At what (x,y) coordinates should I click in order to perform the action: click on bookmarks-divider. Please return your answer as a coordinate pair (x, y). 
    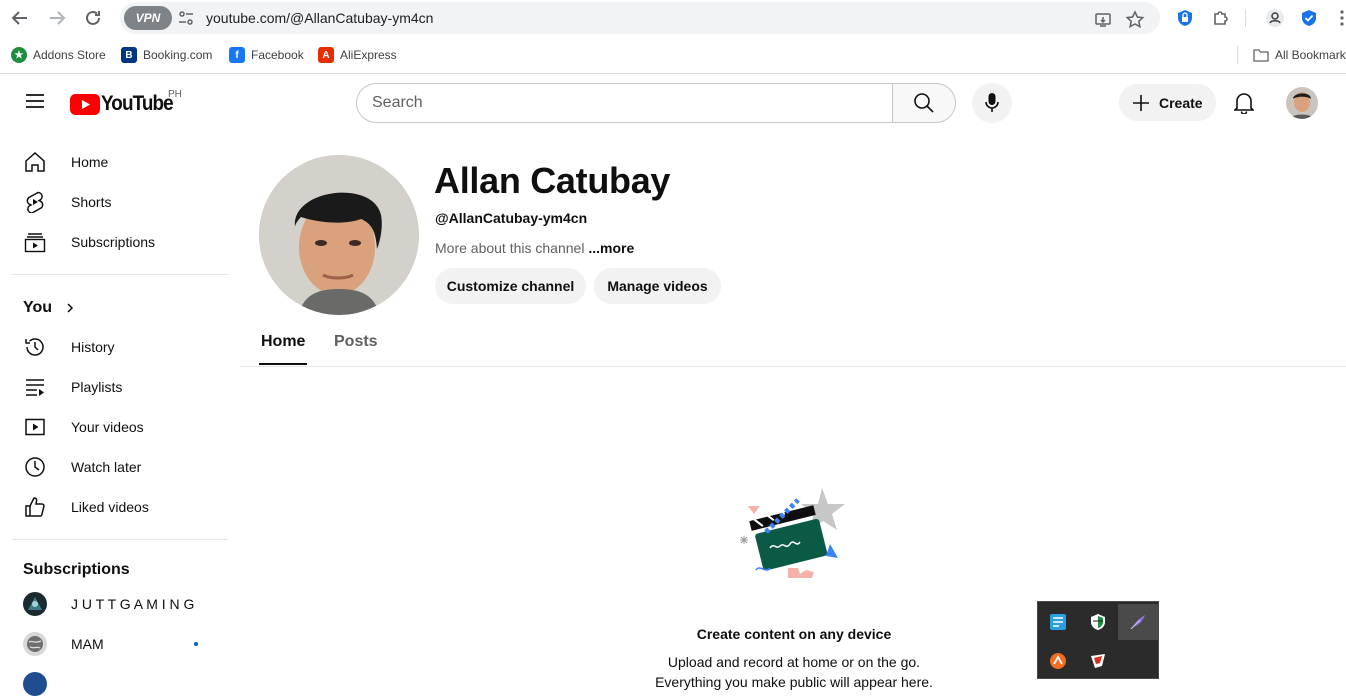
    Looking at the image, I should click on (1237, 55).